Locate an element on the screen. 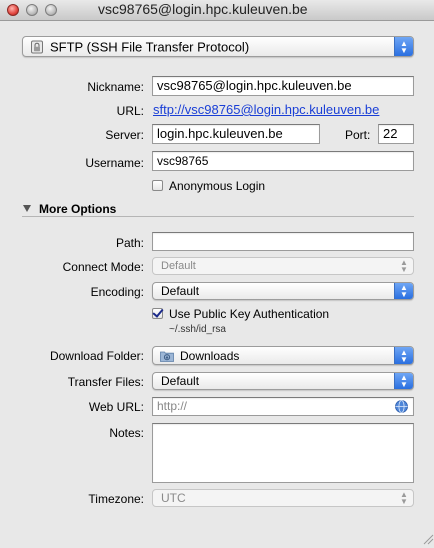  notes-label: Notes: is located at coordinates (126, 433).